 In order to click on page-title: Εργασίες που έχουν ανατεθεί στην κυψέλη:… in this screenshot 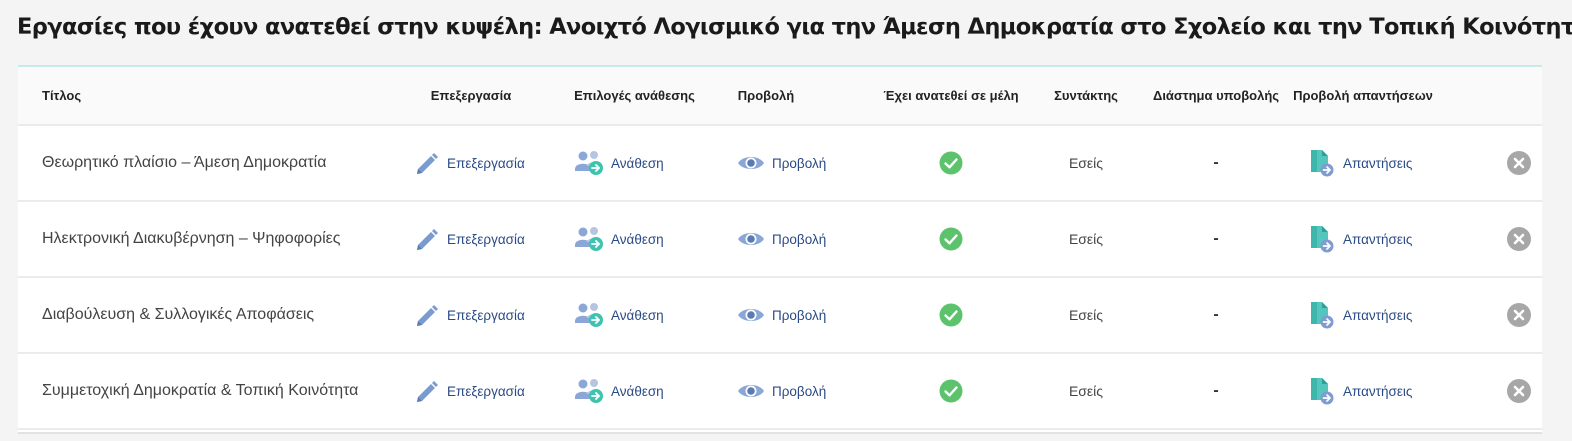, I will do `click(794, 27)`.